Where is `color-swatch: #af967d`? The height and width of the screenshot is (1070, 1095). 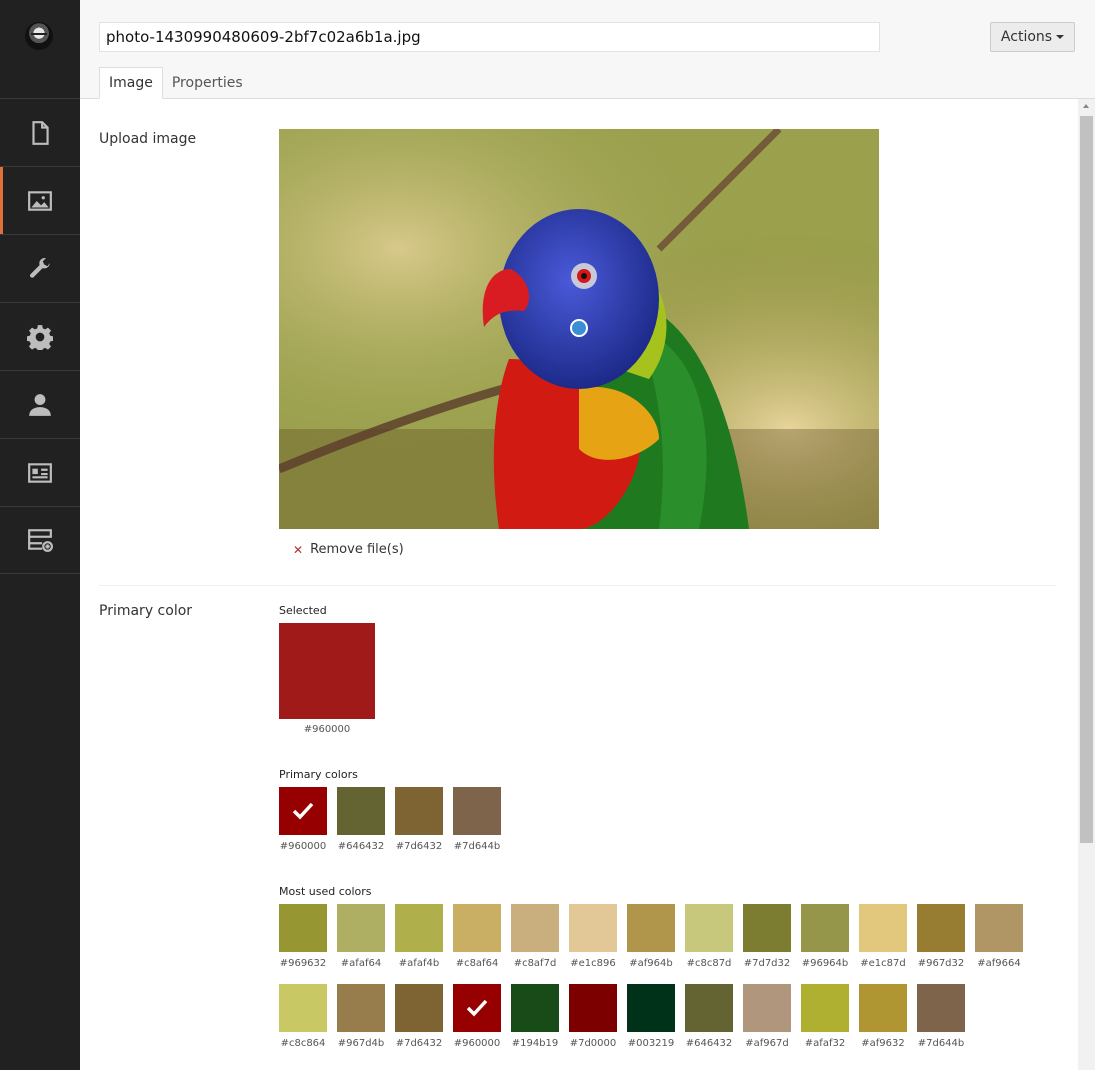 color-swatch: #af967d is located at coordinates (767, 1016).